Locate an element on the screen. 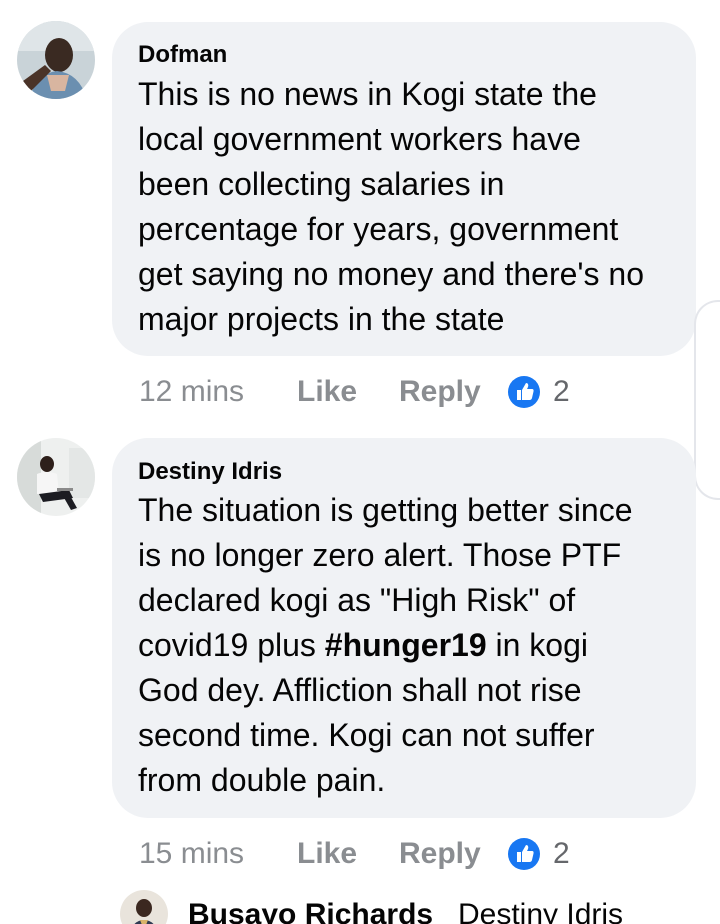 This screenshot has width=720, height=924. reply-author: Busayo Richards is located at coordinates (310, 911).